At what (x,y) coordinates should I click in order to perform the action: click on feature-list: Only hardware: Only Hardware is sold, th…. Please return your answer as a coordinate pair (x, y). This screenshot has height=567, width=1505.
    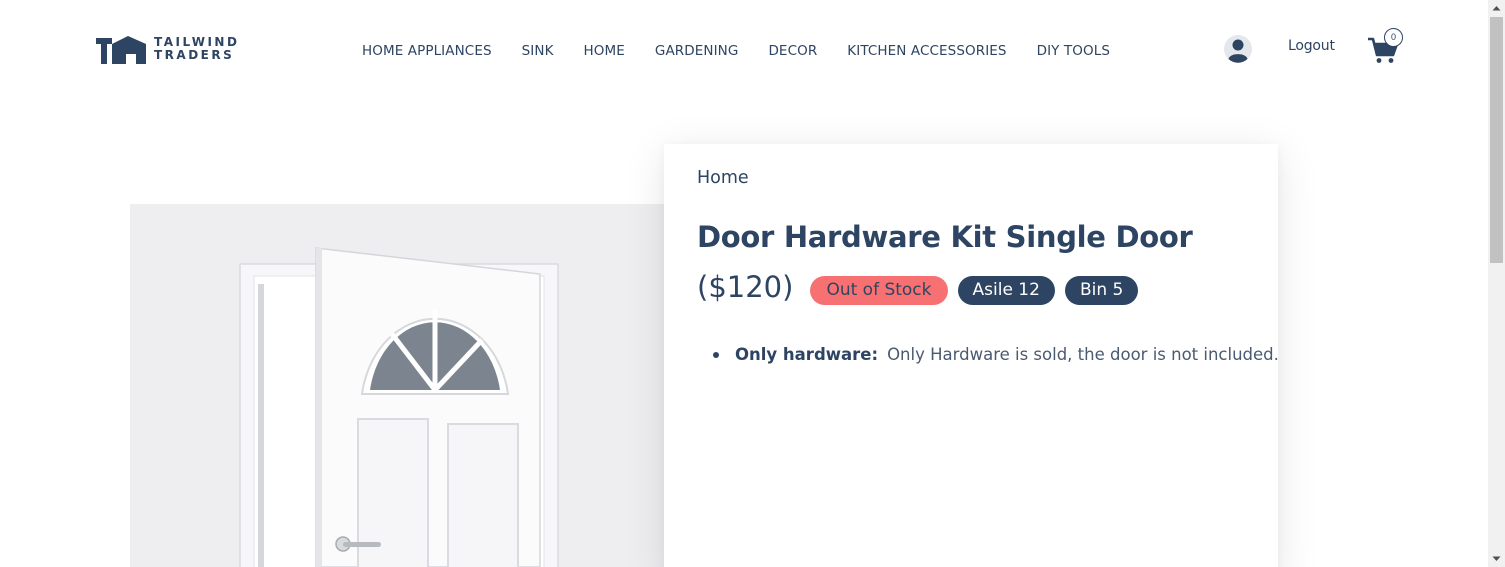
    Looking at the image, I should click on (997, 354).